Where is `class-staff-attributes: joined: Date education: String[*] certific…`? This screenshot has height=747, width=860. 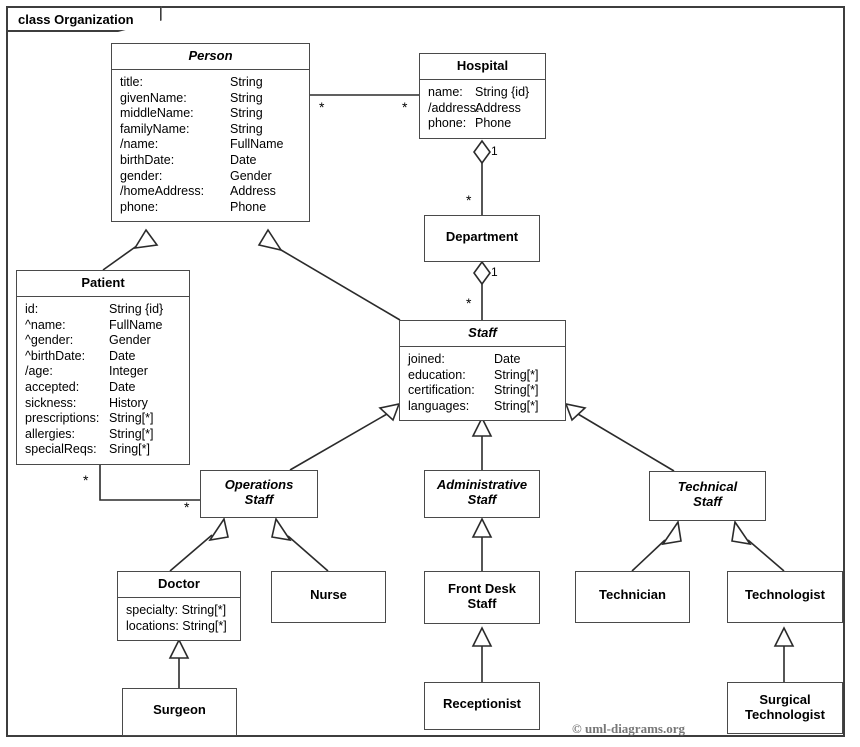
class-staff-attributes: joined: Date education: String[*] certific… is located at coordinates (482, 382).